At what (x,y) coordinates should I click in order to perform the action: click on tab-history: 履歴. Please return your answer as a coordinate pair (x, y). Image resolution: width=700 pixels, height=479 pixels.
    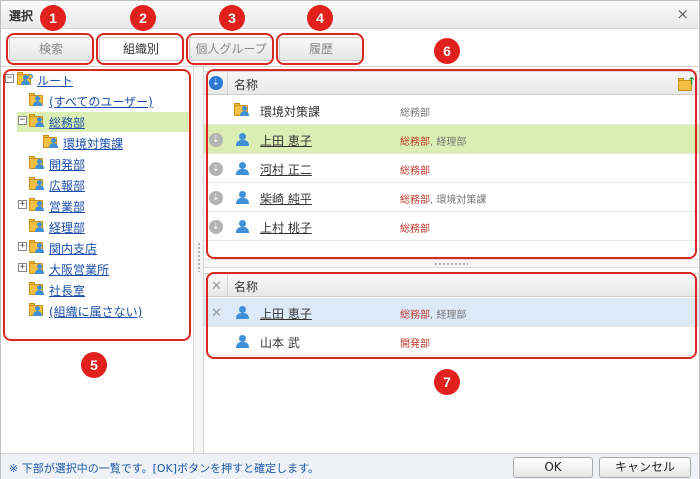
    Looking at the image, I should click on (321, 49).